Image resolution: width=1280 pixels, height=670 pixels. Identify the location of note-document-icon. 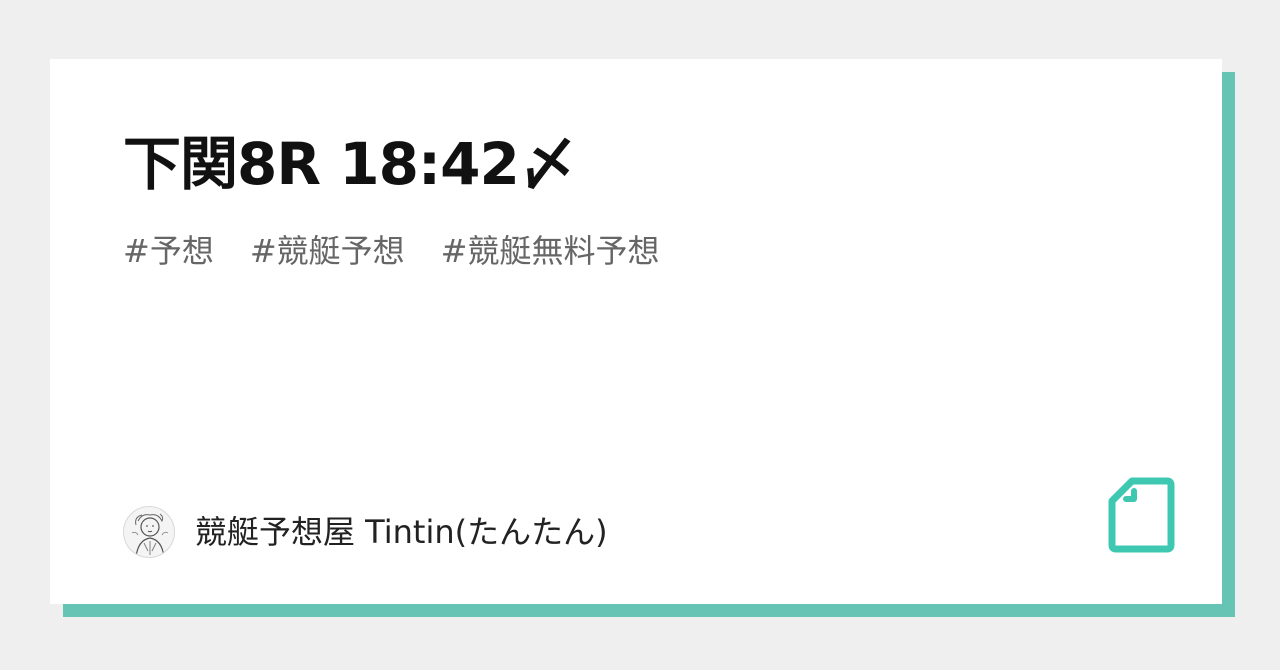
(1141, 515).